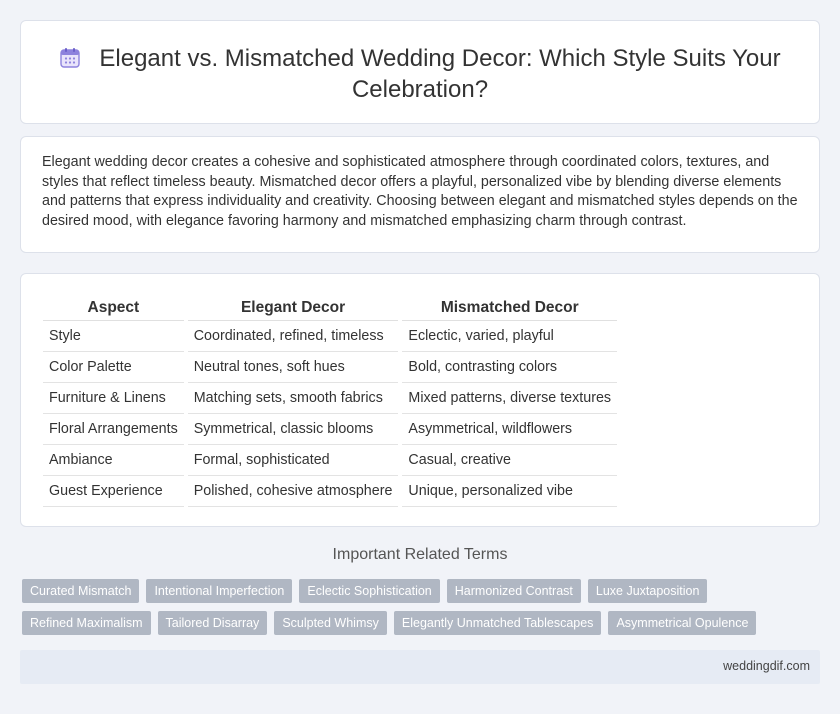  Describe the element at coordinates (113, 429) in the screenshot. I see `table-cell: Floral Arrangements` at that location.